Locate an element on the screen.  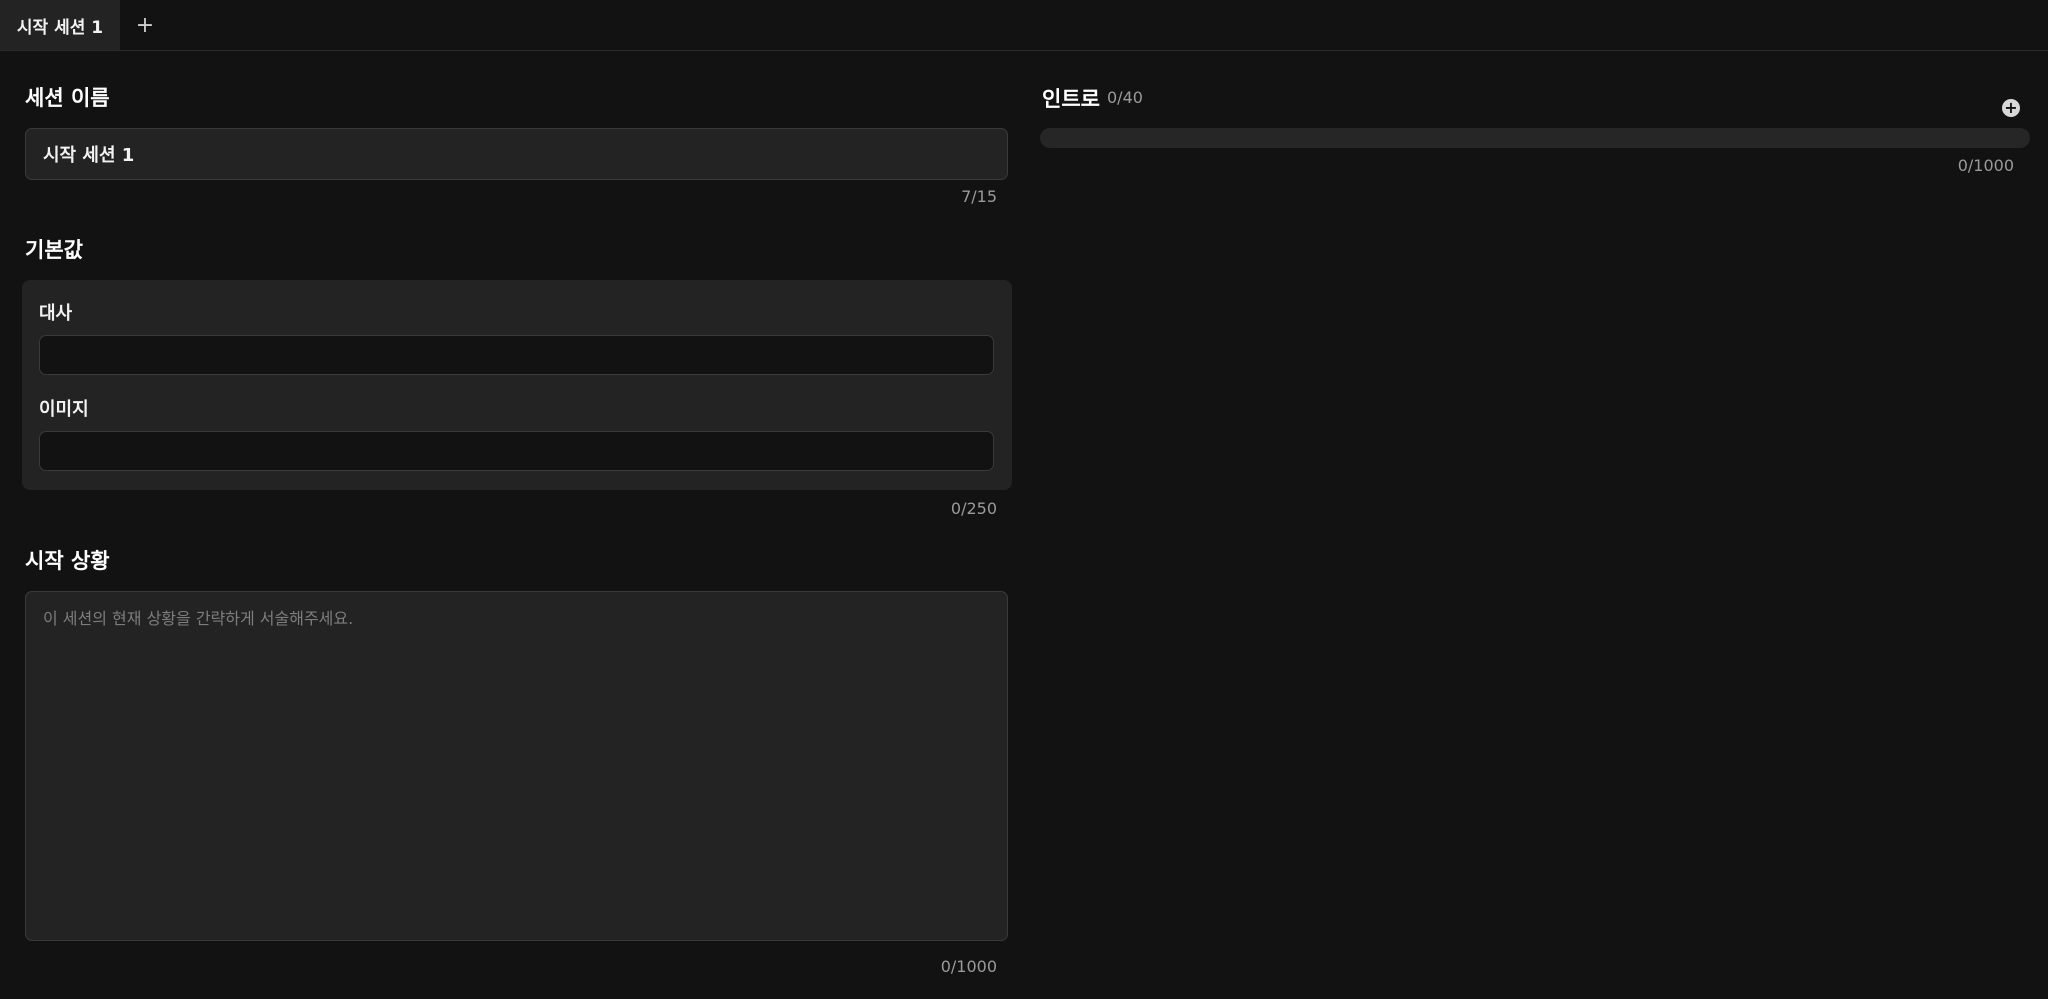
session-name-counter: 7/15 is located at coordinates (979, 196).